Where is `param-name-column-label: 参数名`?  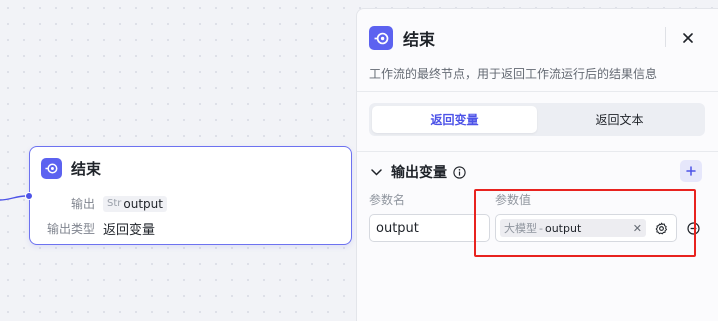
param-name-column-label: 参数名 is located at coordinates (387, 200).